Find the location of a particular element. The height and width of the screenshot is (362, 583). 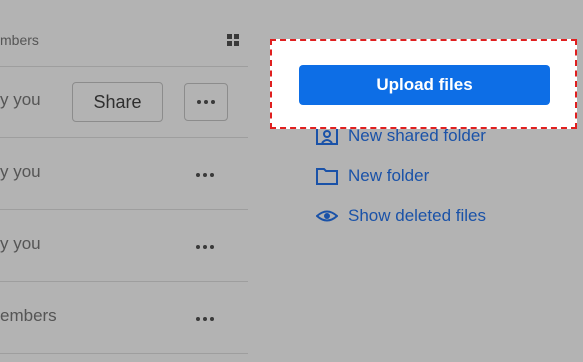

new-folder-label: New folder is located at coordinates (389, 175).